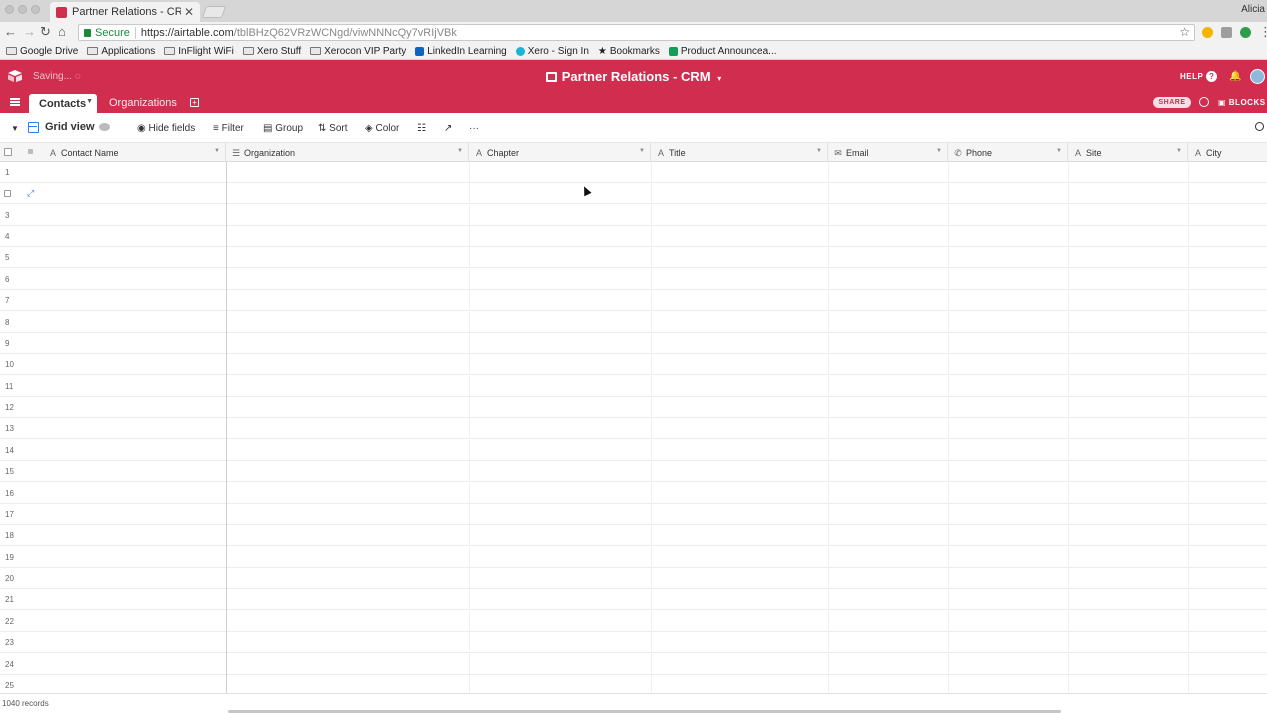 The height and width of the screenshot is (713, 1267). I want to click on bookmark-item: Google Drive, so click(42, 51).